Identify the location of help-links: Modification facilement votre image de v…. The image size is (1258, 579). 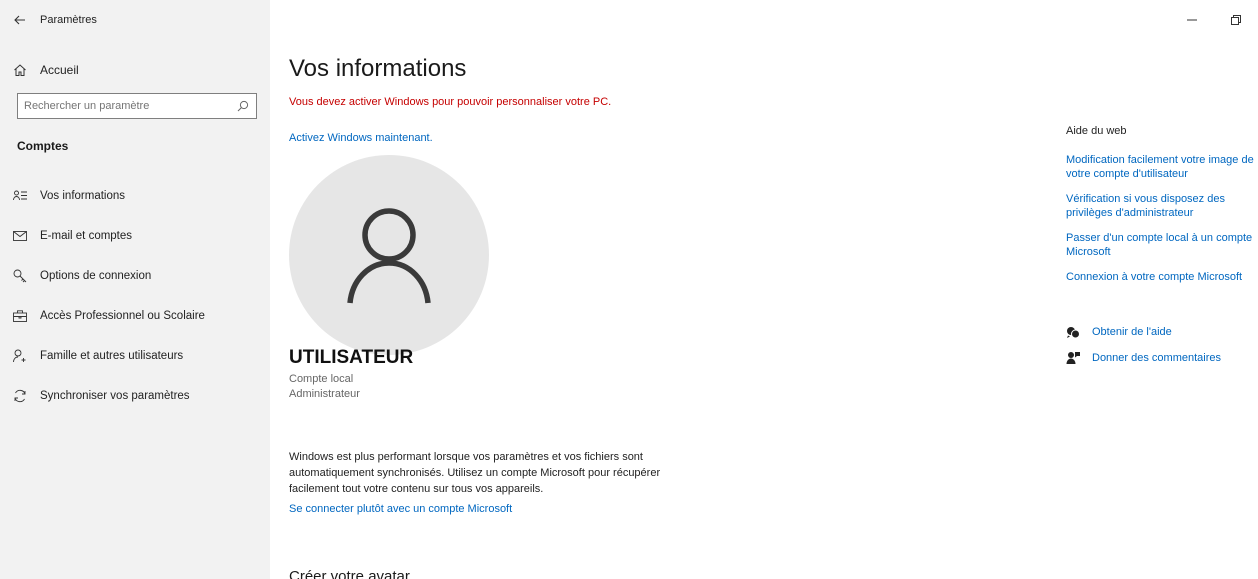
(1162, 224).